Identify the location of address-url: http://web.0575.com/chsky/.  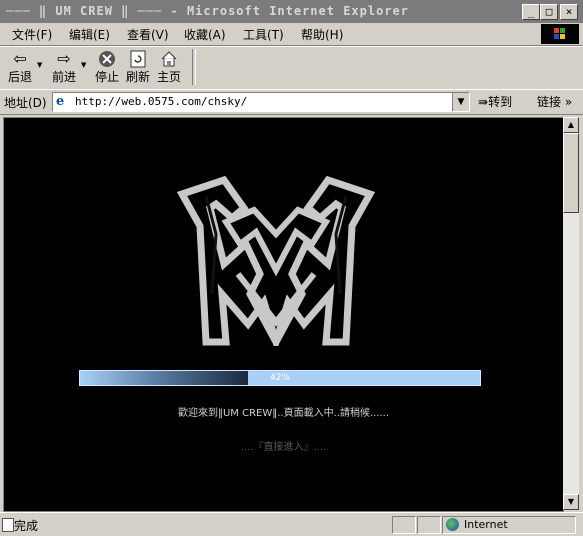
(161, 101).